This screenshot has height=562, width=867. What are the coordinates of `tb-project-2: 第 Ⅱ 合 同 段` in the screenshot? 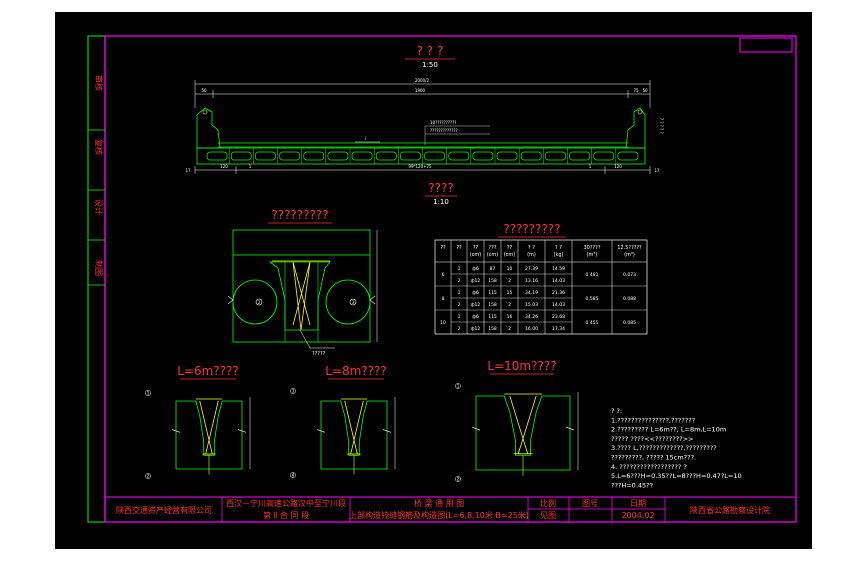 It's located at (286, 515).